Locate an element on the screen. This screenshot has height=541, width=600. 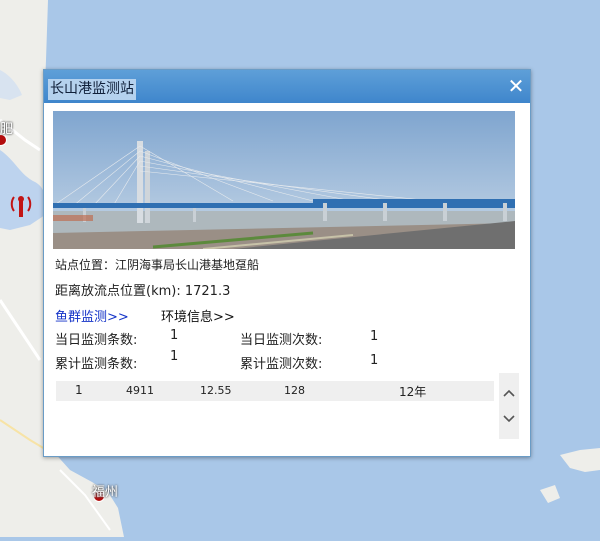
total-records-label: 累计监测条数: is located at coordinates (96, 364).